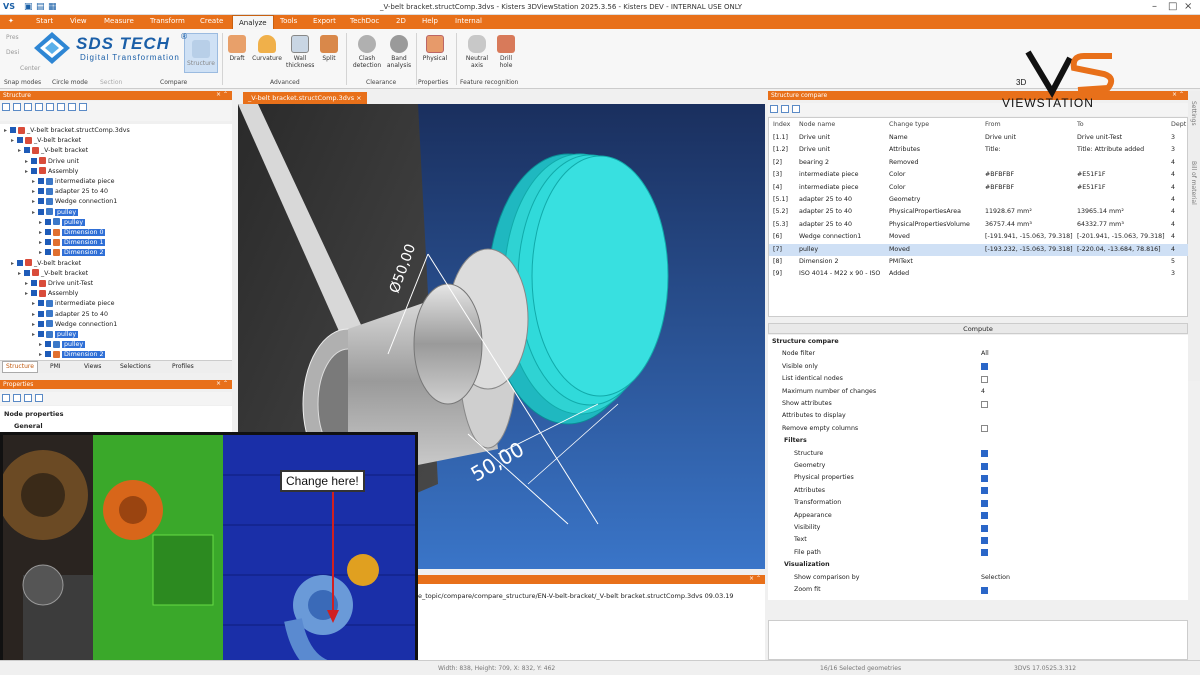  Describe the element at coordinates (364, 21) in the screenshot. I see `tab-techdoc: TechDoc` at that location.